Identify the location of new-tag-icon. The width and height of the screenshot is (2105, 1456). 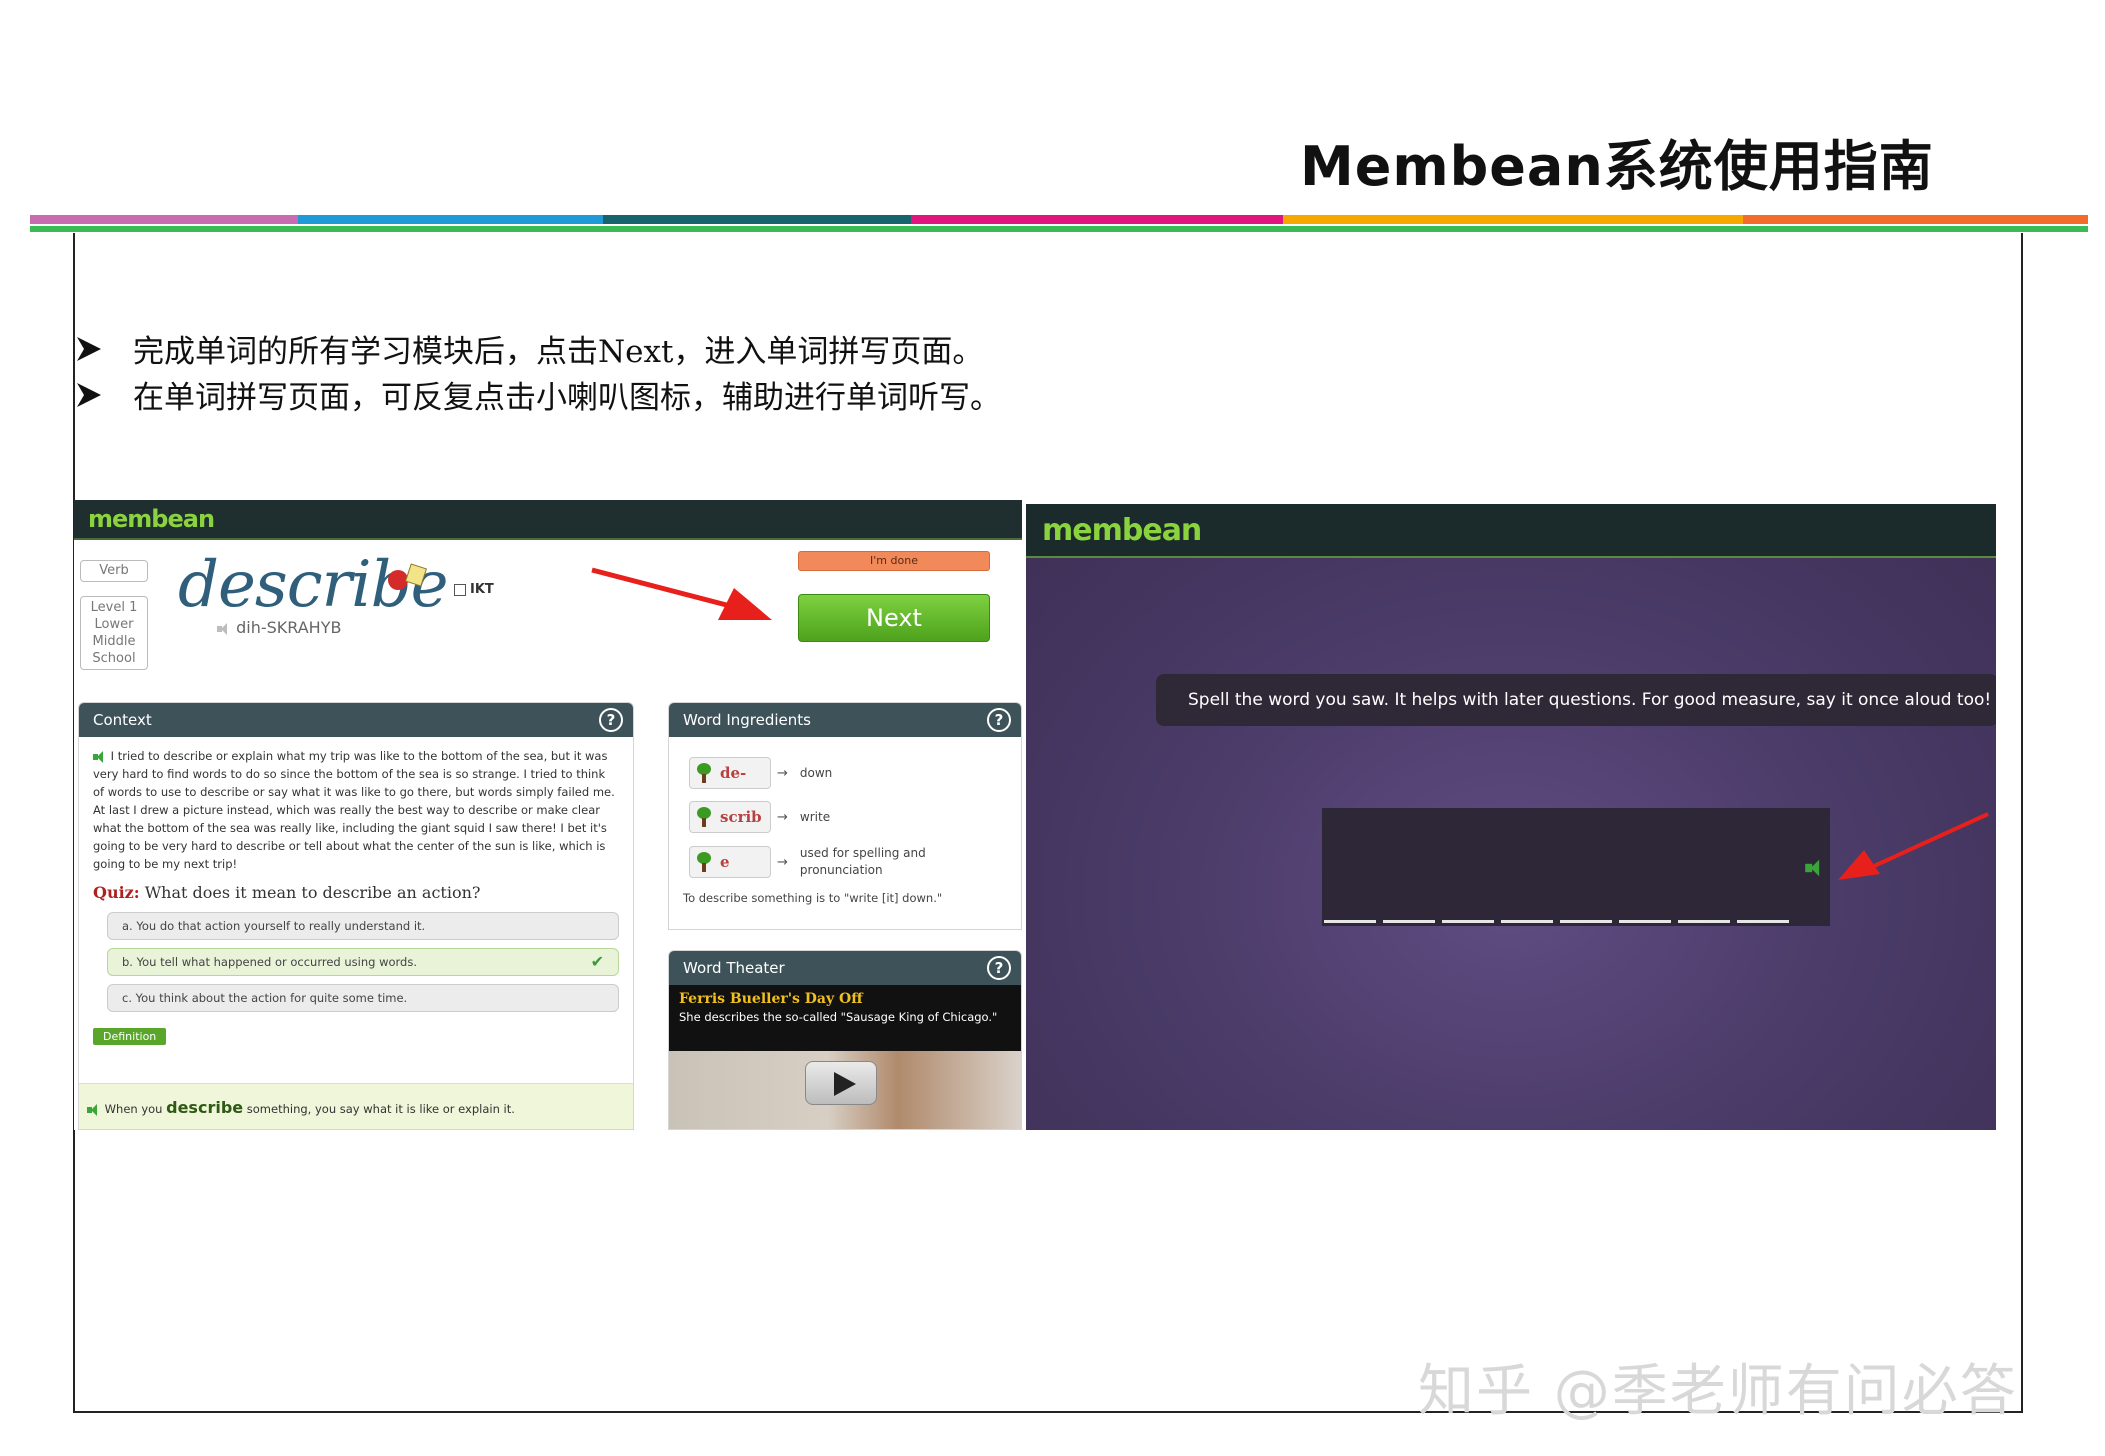
(408, 576).